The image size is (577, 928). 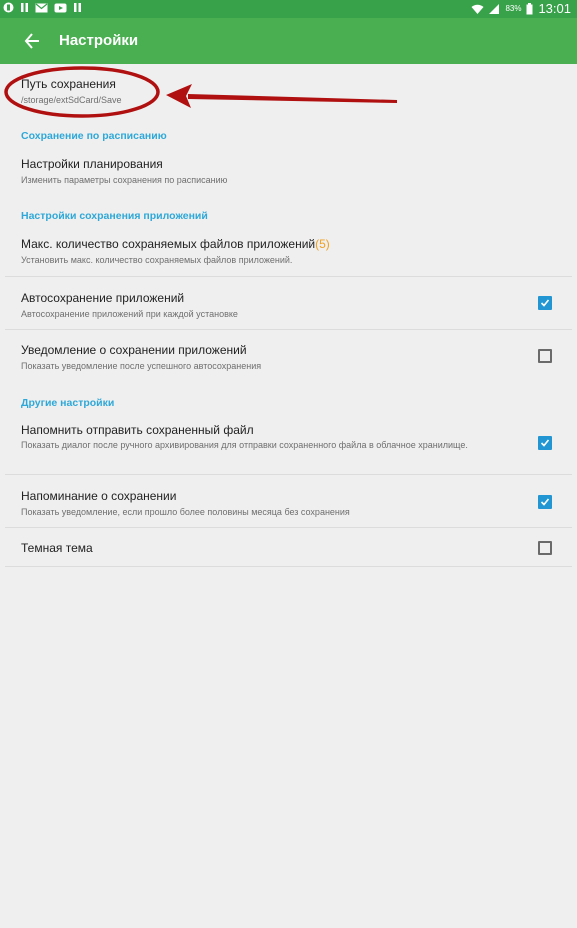 What do you see at coordinates (322, 244) in the screenshot?
I see `max-files-count: (5)` at bounding box center [322, 244].